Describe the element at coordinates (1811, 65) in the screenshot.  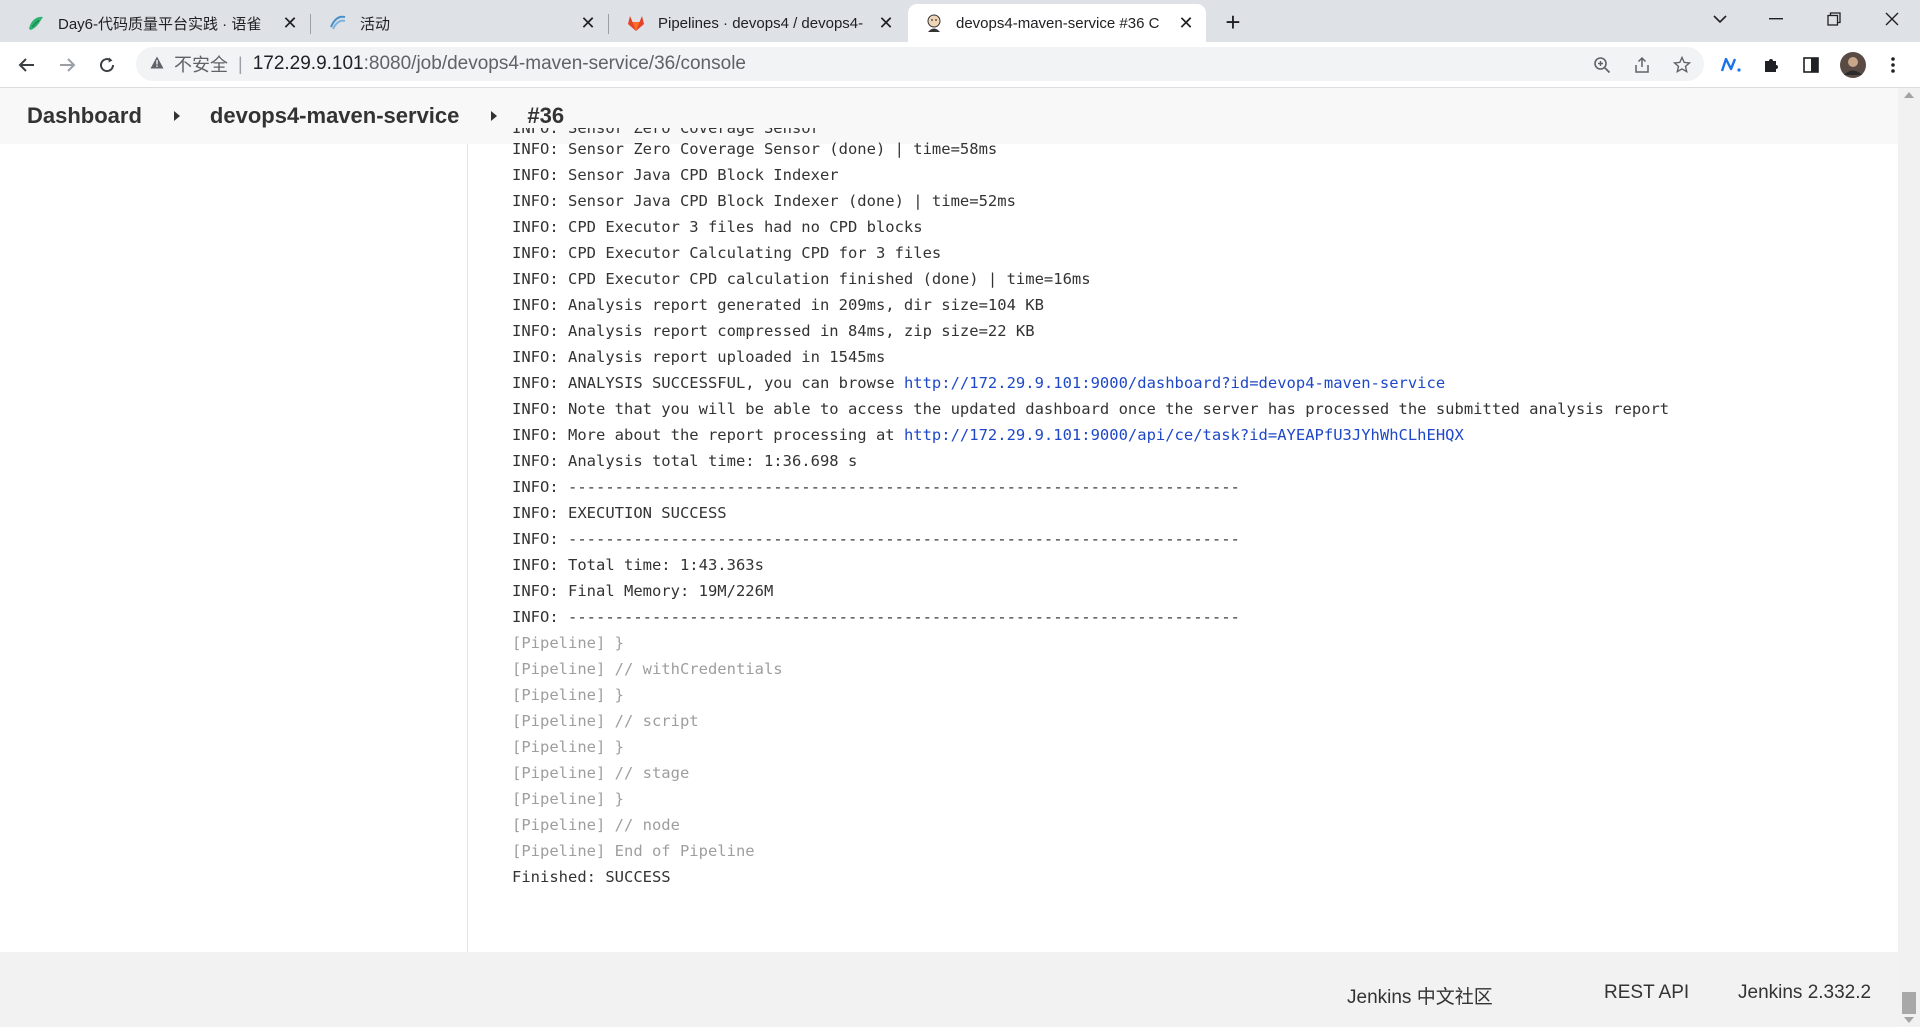
I see `side-panel-icon` at that location.